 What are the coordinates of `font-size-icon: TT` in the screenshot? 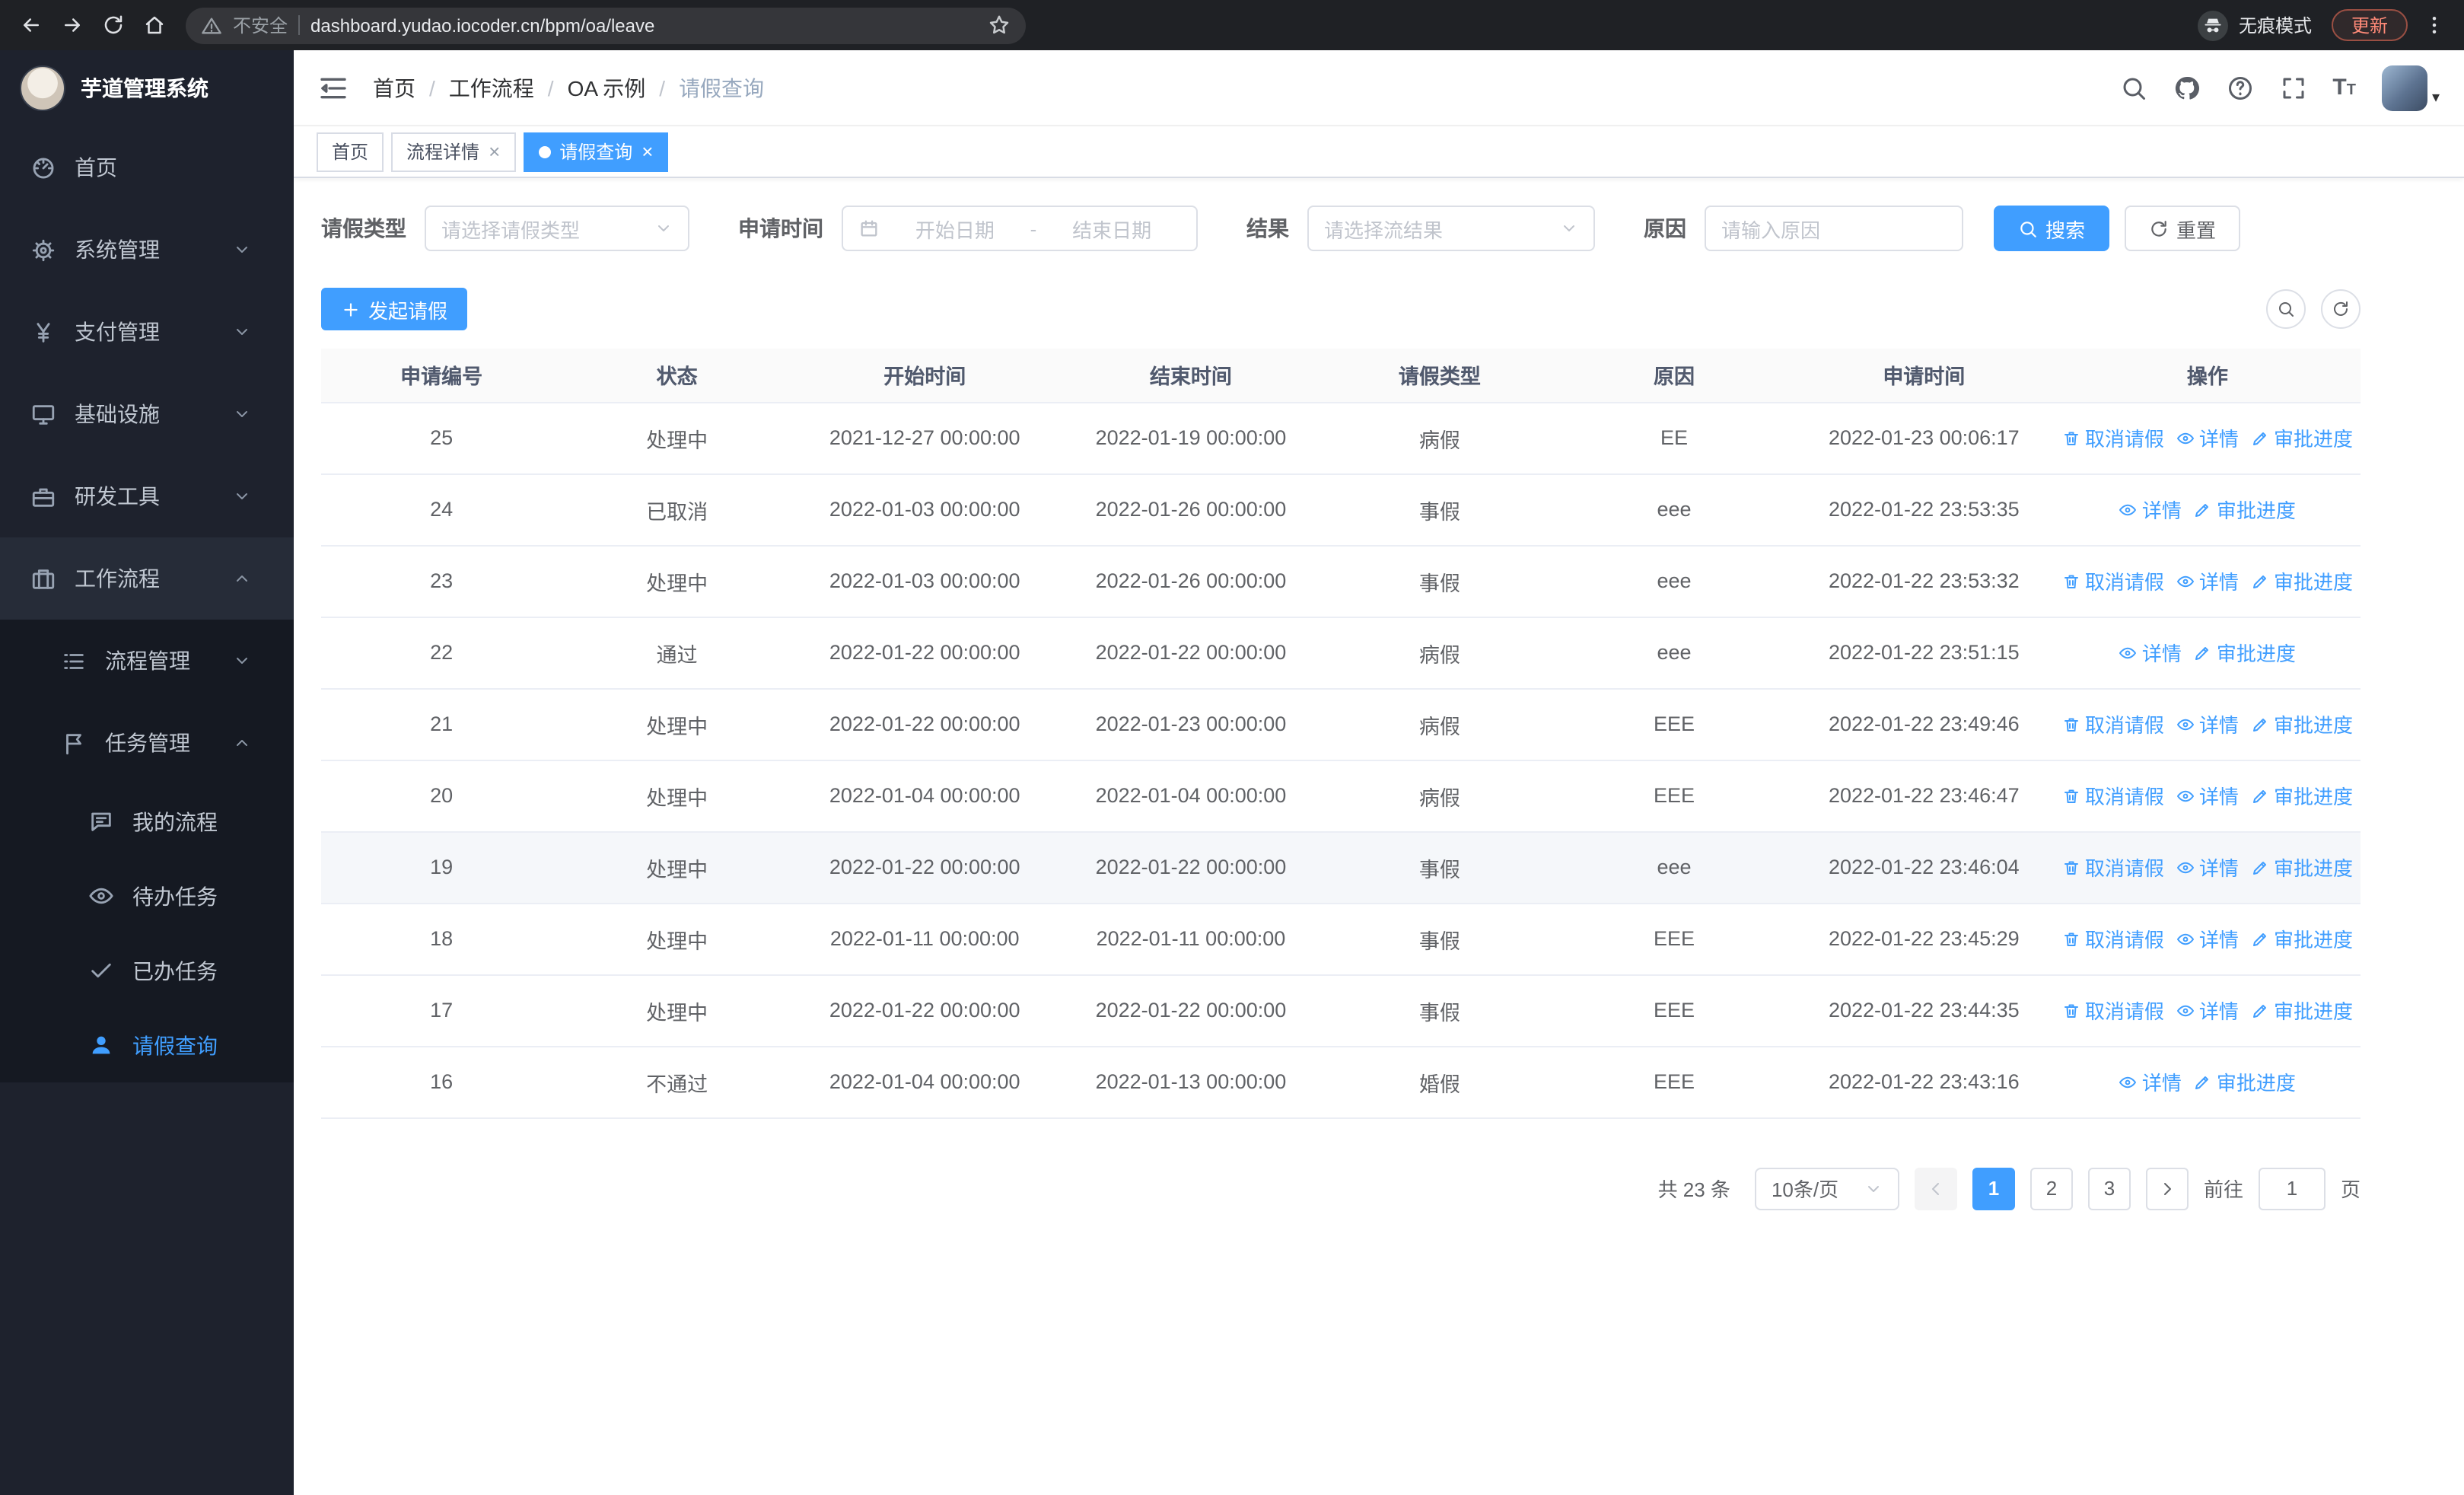 It's located at (2344, 88).